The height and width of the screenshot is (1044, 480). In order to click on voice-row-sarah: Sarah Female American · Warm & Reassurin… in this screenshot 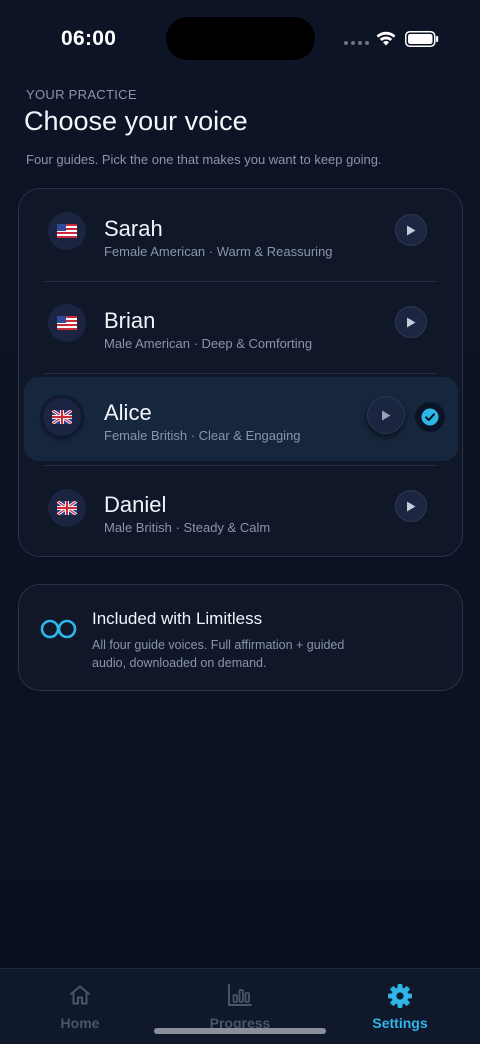, I will do `click(241, 231)`.